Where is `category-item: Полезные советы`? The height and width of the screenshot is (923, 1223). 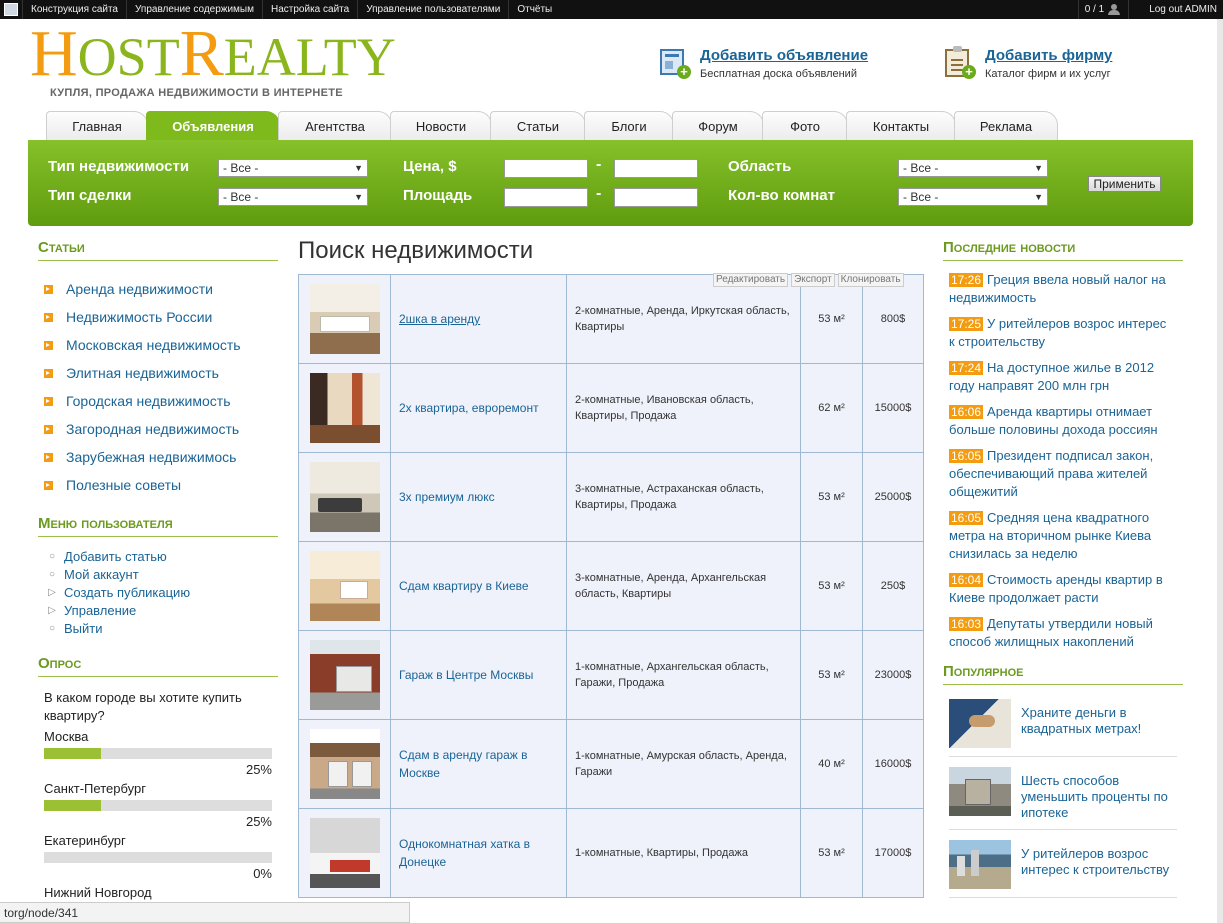
category-item: Полезные советы is located at coordinates (158, 485).